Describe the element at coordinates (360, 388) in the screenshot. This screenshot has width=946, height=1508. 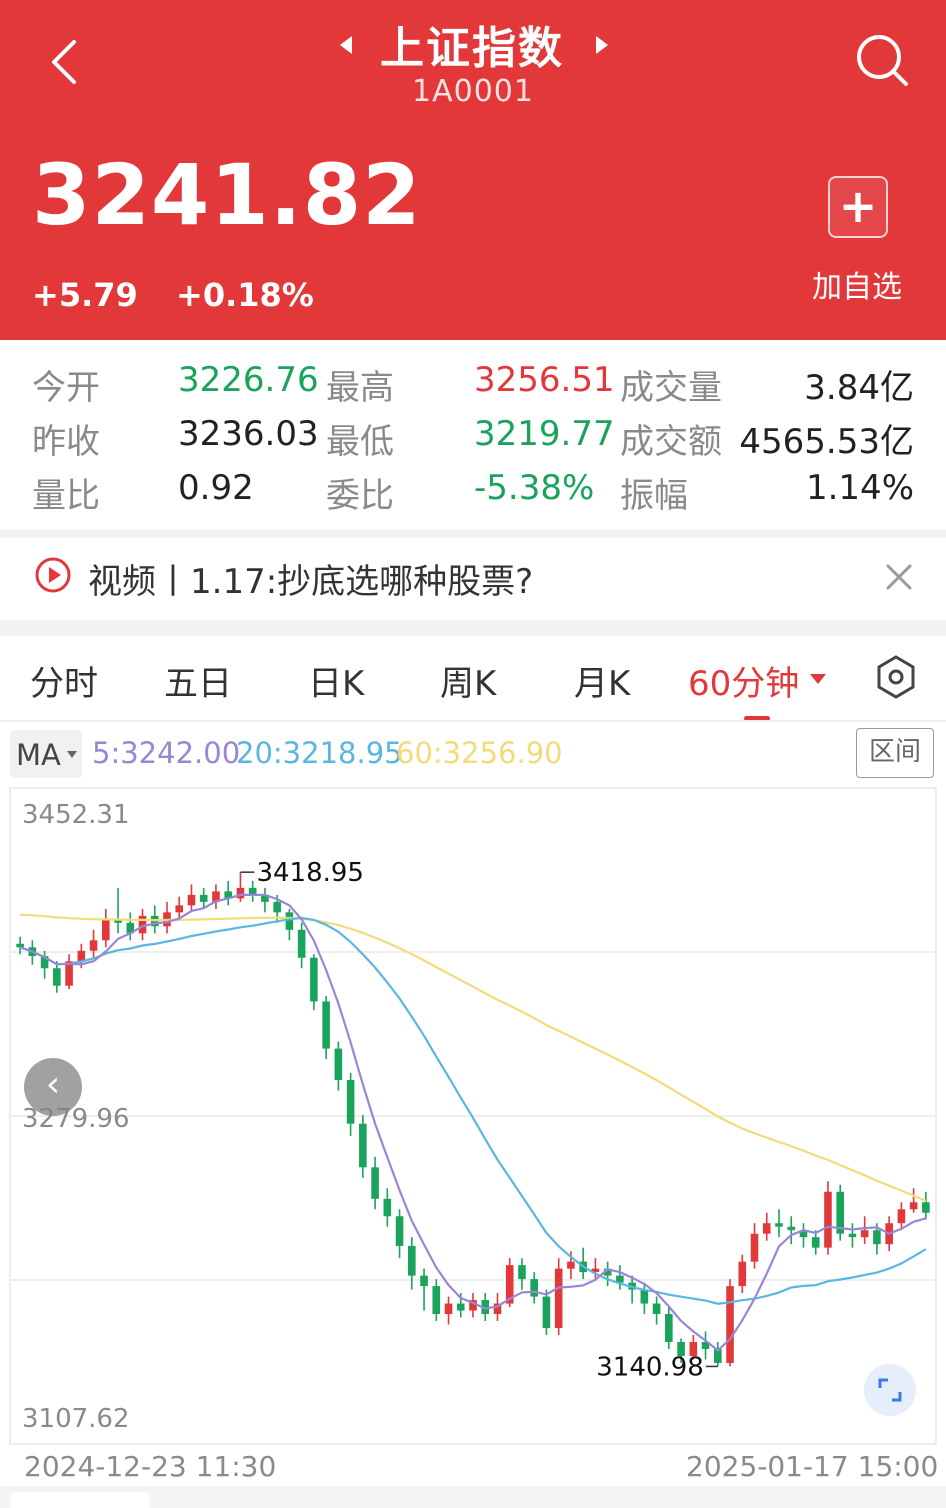
I see `quote-label: 最高` at that location.